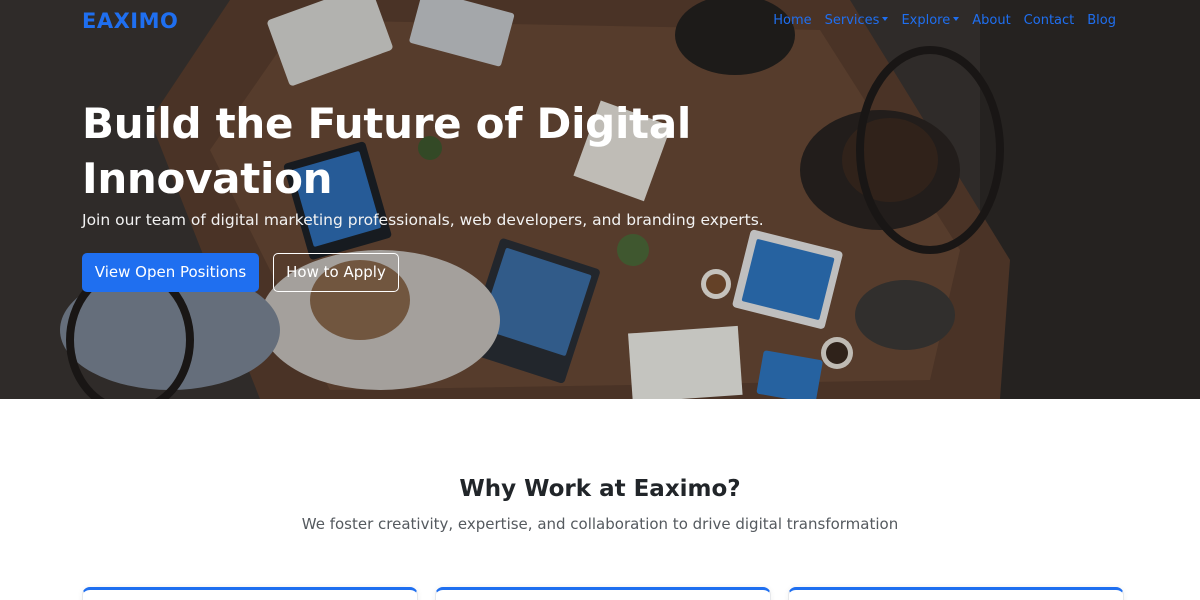 The image size is (1200, 600). I want to click on how-to-apply-button: How to Apply, so click(336, 272).